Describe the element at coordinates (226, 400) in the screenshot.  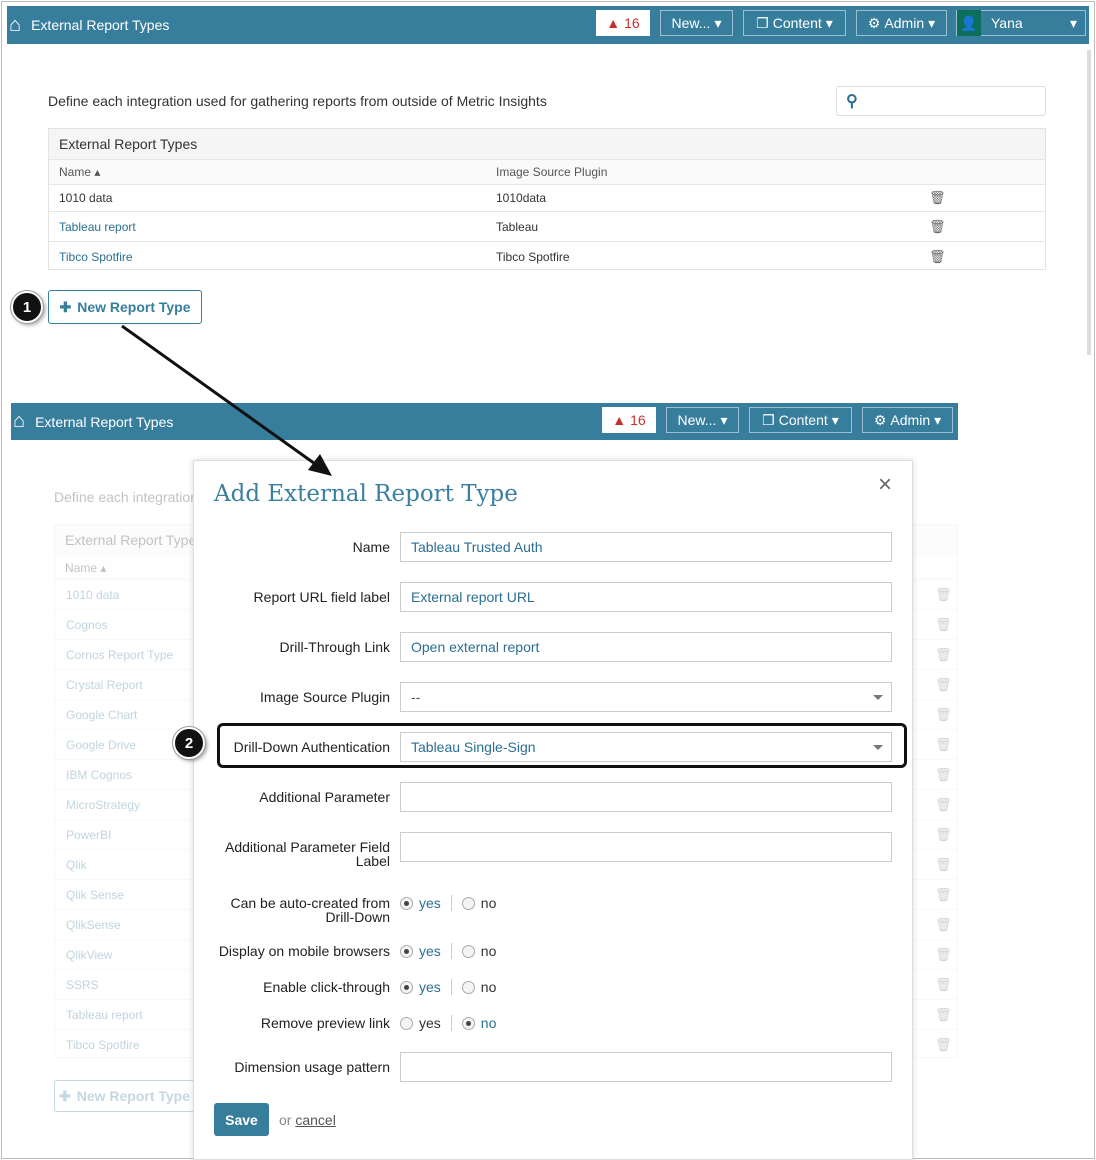
I see `arrow-annotation` at that location.